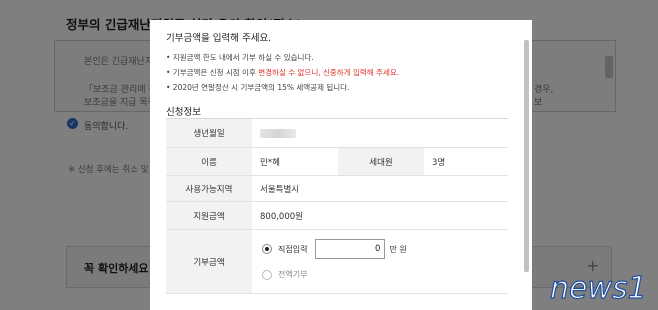  What do you see at coordinates (209, 215) in the screenshot?
I see `support-amount-label: 지원금액` at bounding box center [209, 215].